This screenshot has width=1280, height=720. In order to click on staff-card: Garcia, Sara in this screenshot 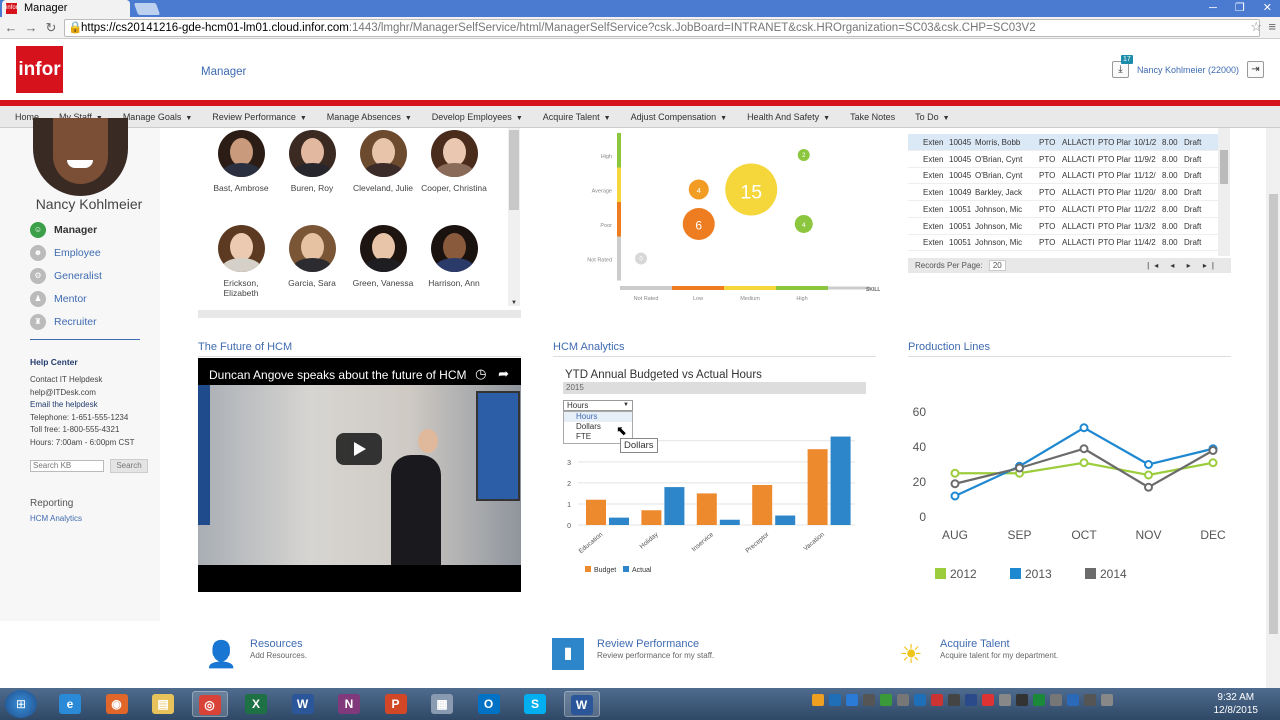, I will do `click(312, 256)`.